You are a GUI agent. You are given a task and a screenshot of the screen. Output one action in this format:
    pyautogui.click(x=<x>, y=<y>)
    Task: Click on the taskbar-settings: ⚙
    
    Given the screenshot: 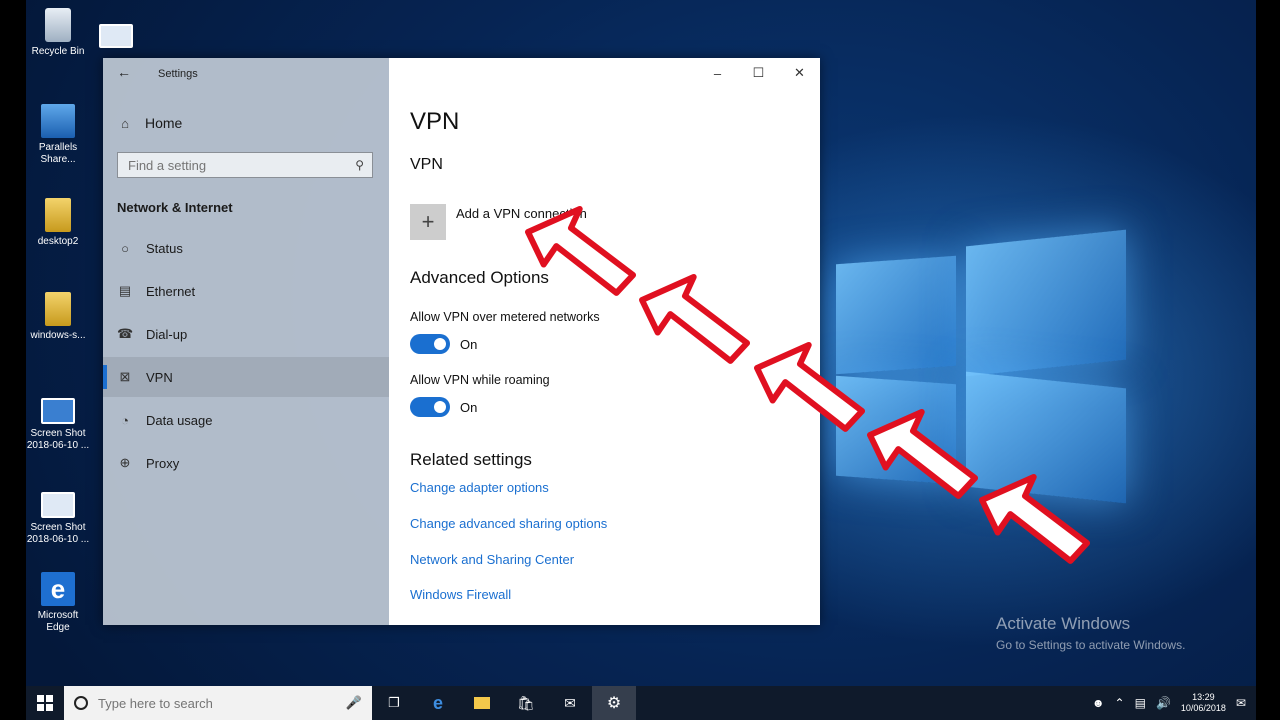 What is the action you would take?
    pyautogui.click(x=614, y=703)
    